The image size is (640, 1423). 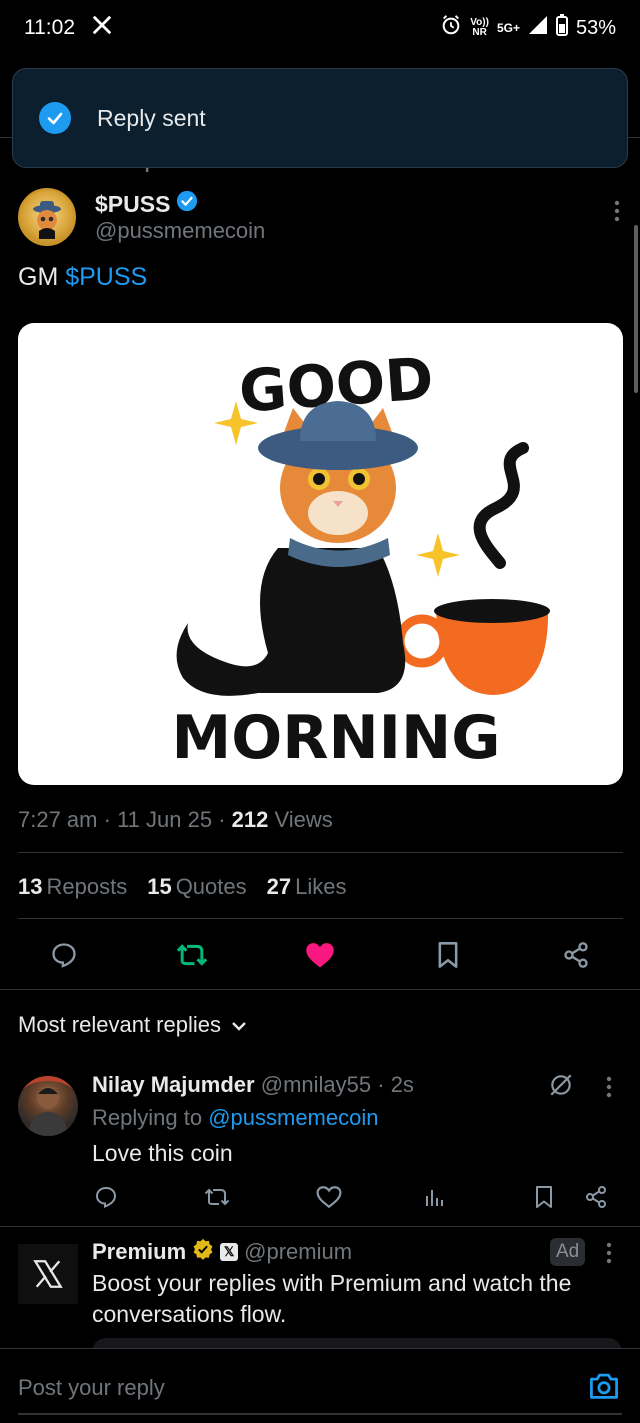 What do you see at coordinates (173, 1084) in the screenshot?
I see `reply-author-name: Nilay Majumder` at bounding box center [173, 1084].